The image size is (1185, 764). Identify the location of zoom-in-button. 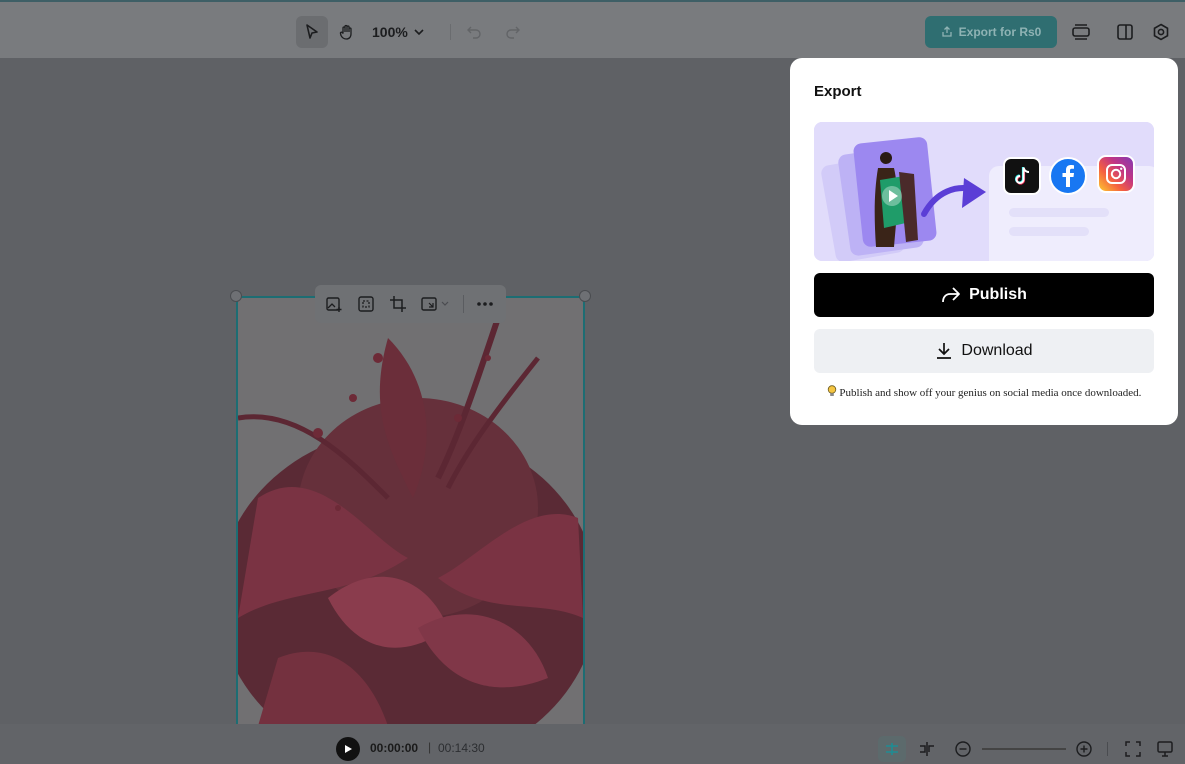
(1084, 749).